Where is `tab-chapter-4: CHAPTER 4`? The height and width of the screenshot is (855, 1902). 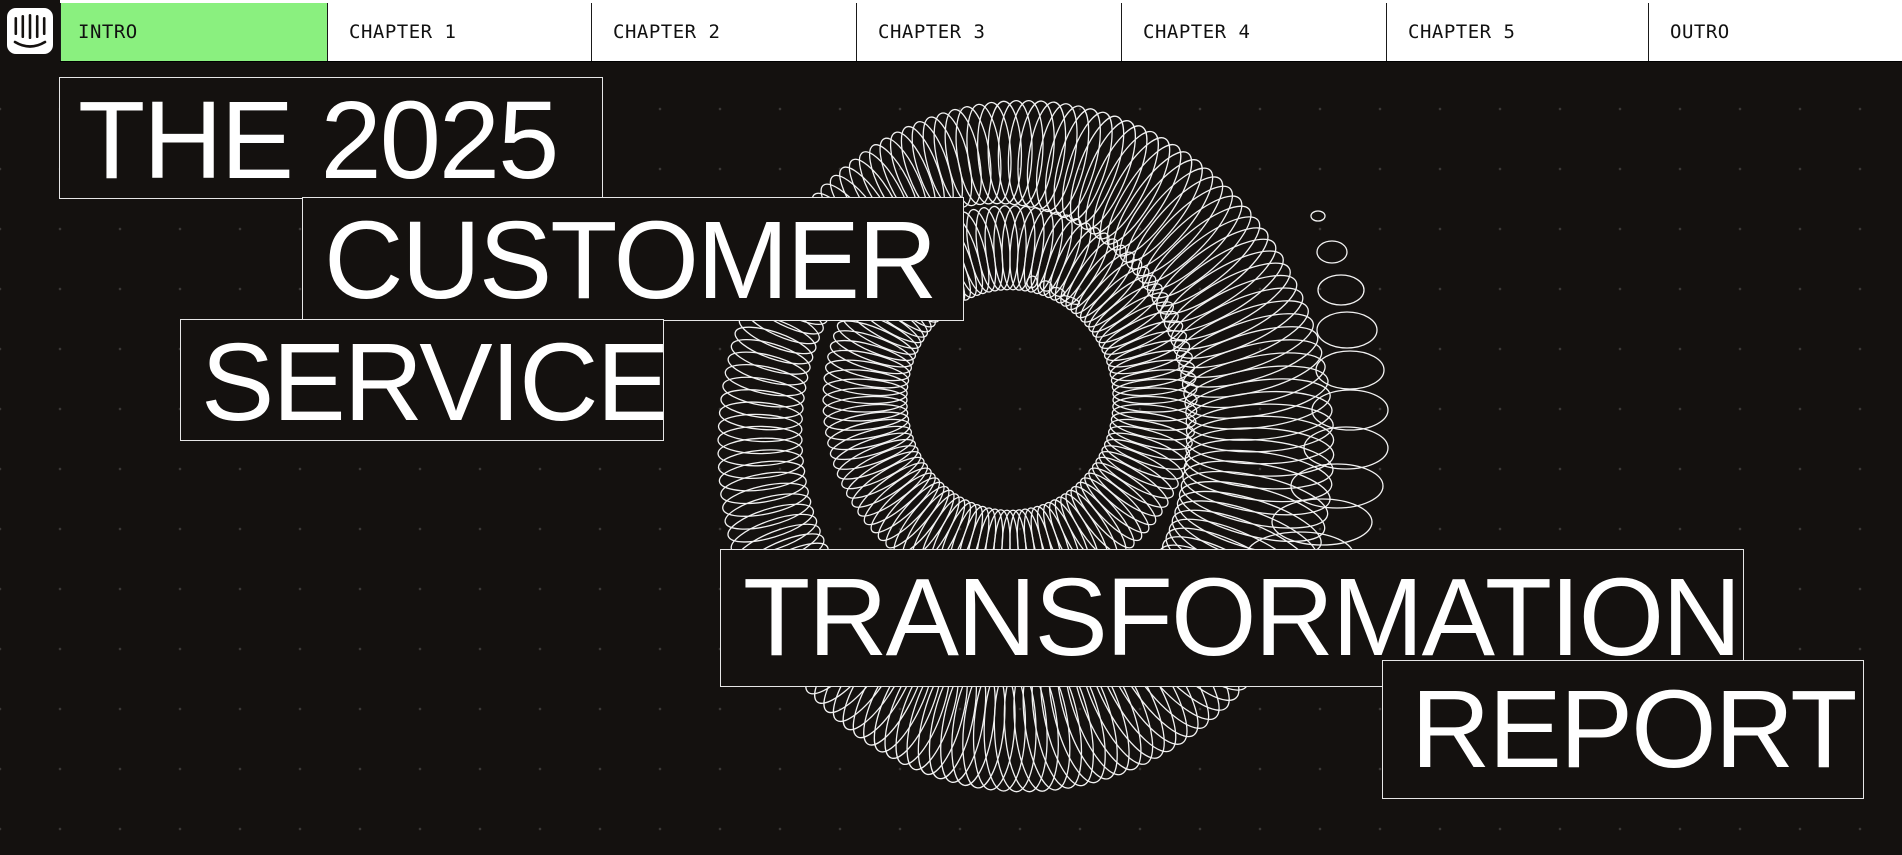
tab-chapter-4: CHAPTER 4 is located at coordinates (1253, 32).